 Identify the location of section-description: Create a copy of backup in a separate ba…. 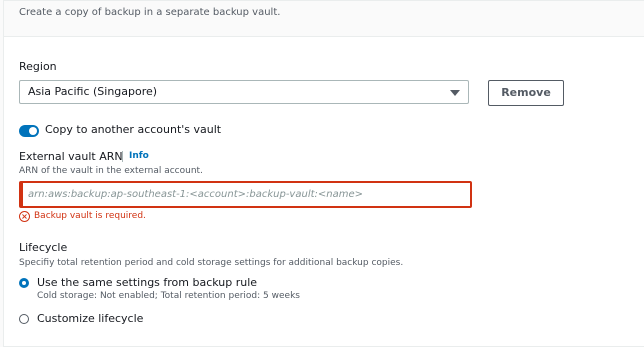
(150, 12).